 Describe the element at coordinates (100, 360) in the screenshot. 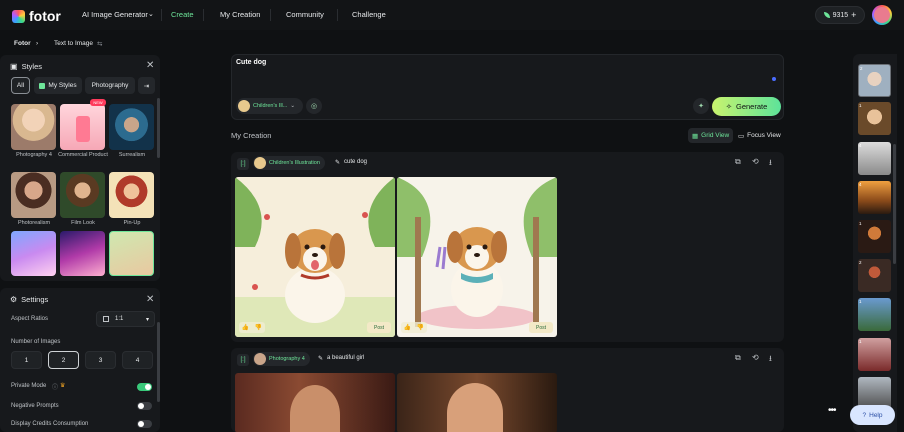

I see `num-images-3: 3` at that location.